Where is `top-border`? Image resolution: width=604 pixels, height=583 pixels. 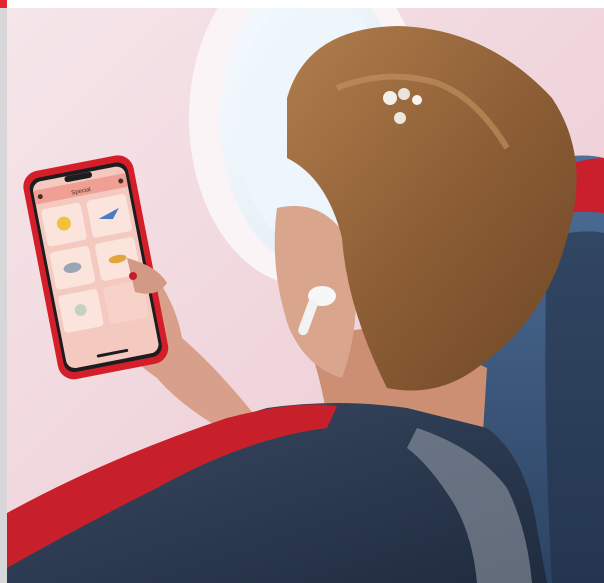
top-border is located at coordinates (302, 4).